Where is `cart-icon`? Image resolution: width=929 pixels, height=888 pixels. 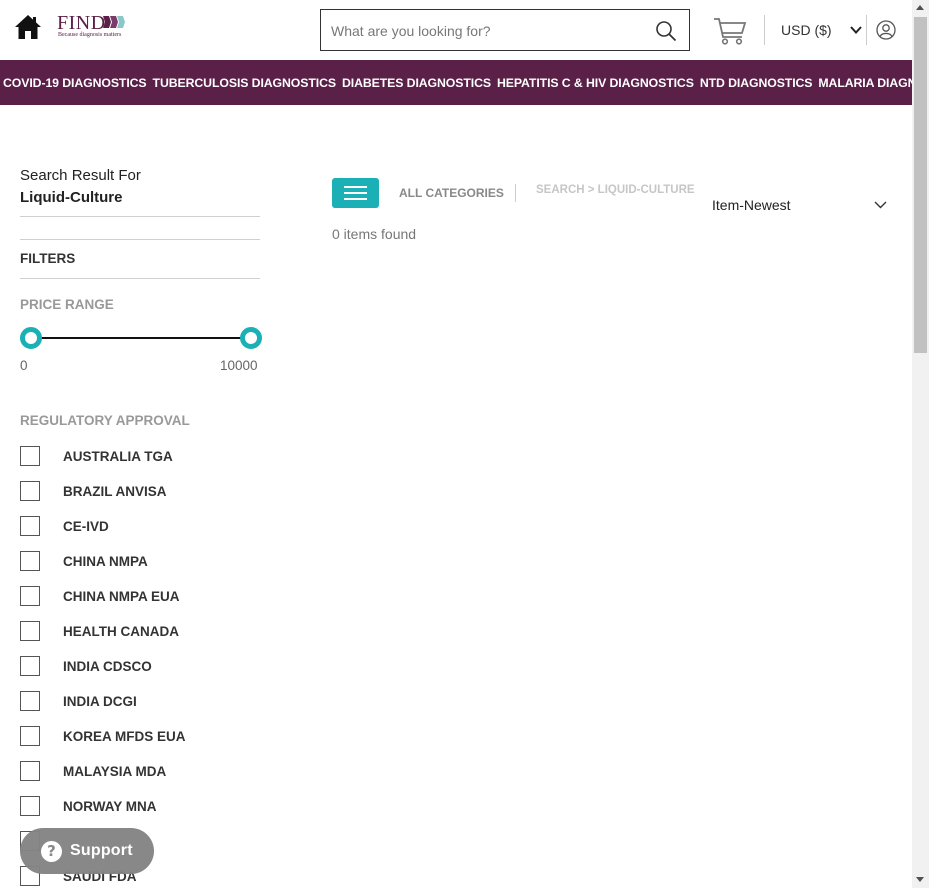
cart-icon is located at coordinates (730, 31).